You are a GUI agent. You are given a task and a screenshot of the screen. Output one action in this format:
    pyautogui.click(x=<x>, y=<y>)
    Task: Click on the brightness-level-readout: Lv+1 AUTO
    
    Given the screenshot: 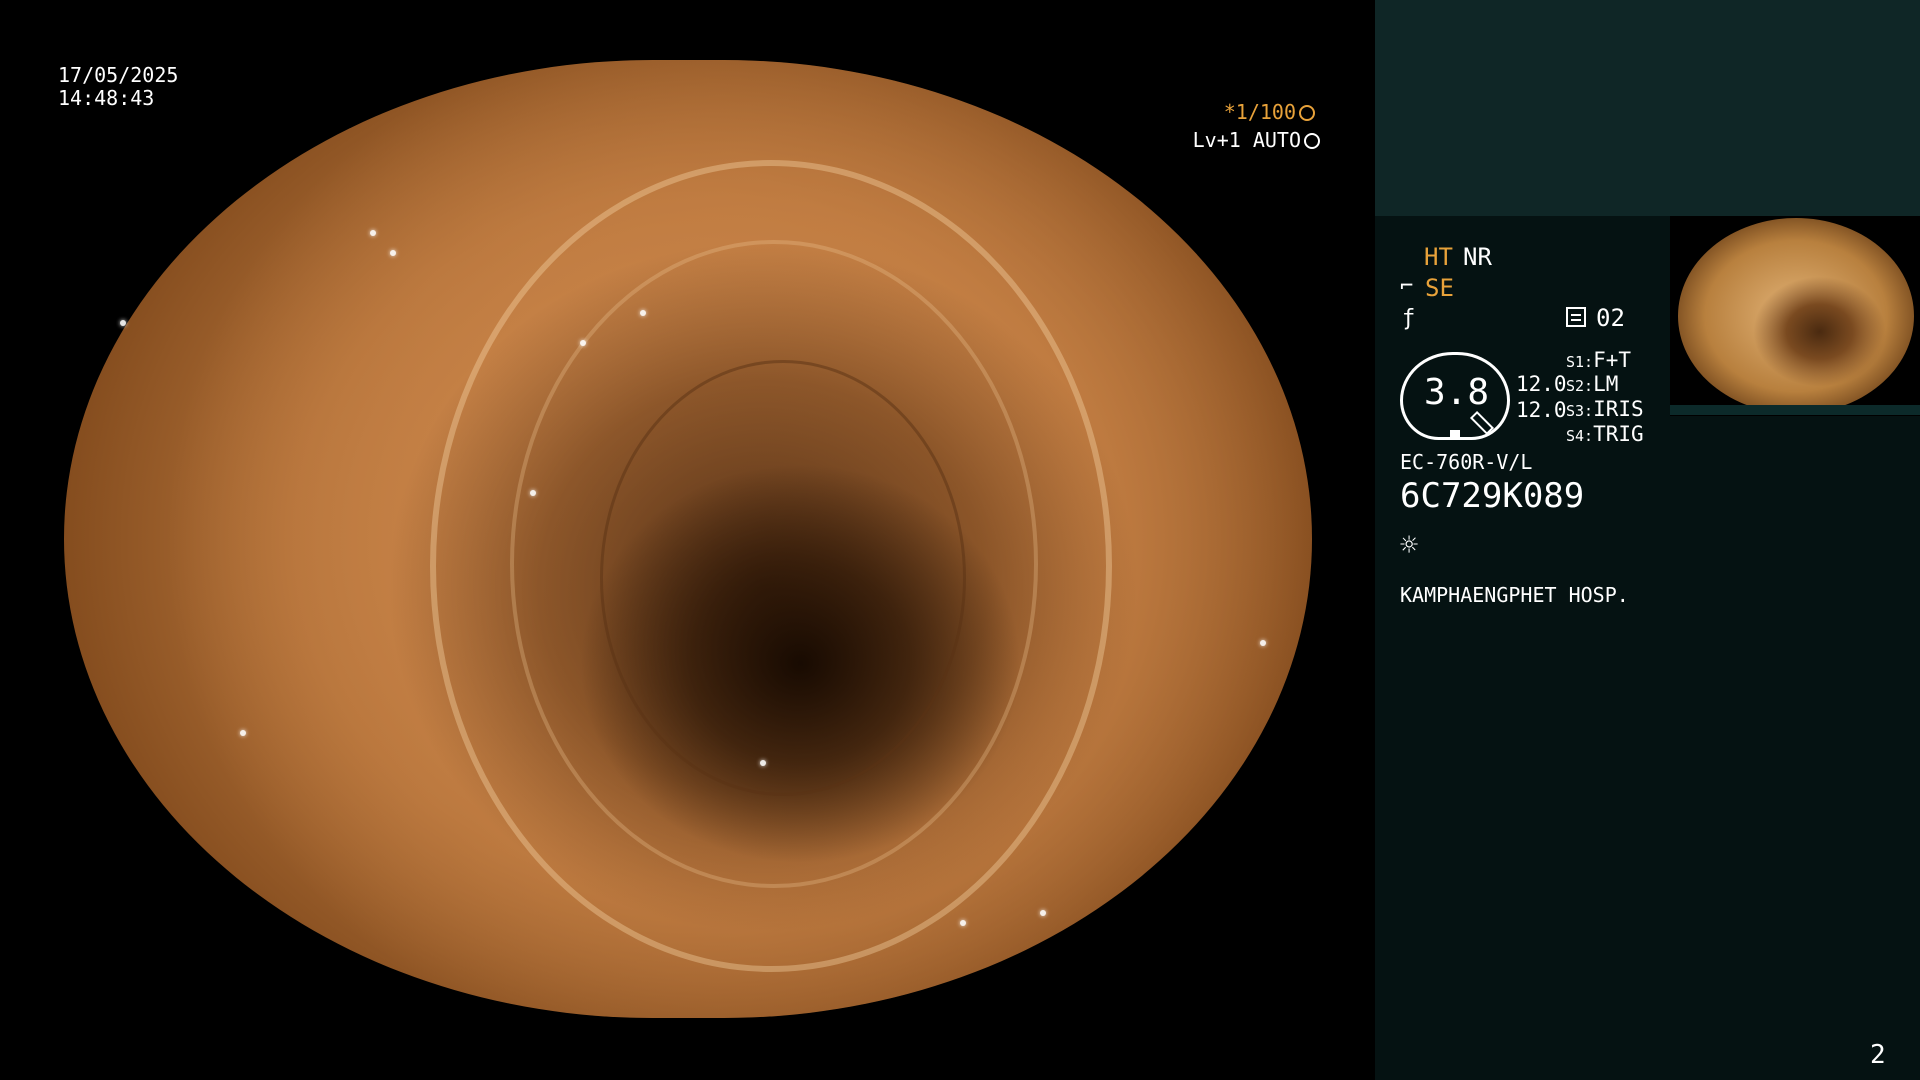 What is the action you would take?
    pyautogui.click(x=1255, y=140)
    